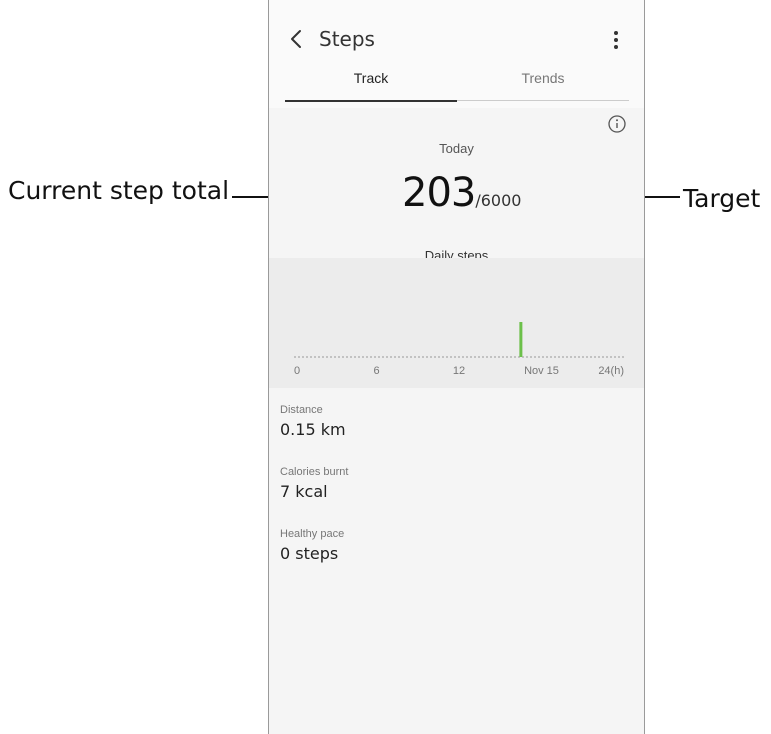 This screenshot has height=734, width=771. Describe the element at coordinates (439, 193) in the screenshot. I see `current-step-total: 203` at that location.